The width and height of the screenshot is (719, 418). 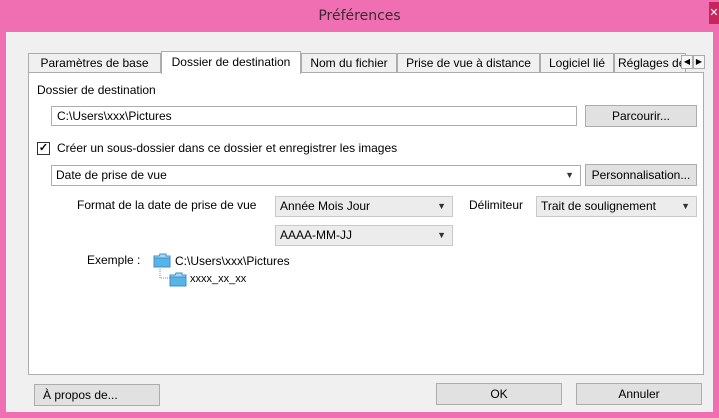 What do you see at coordinates (499, 394) in the screenshot?
I see `ok-button: OK` at bounding box center [499, 394].